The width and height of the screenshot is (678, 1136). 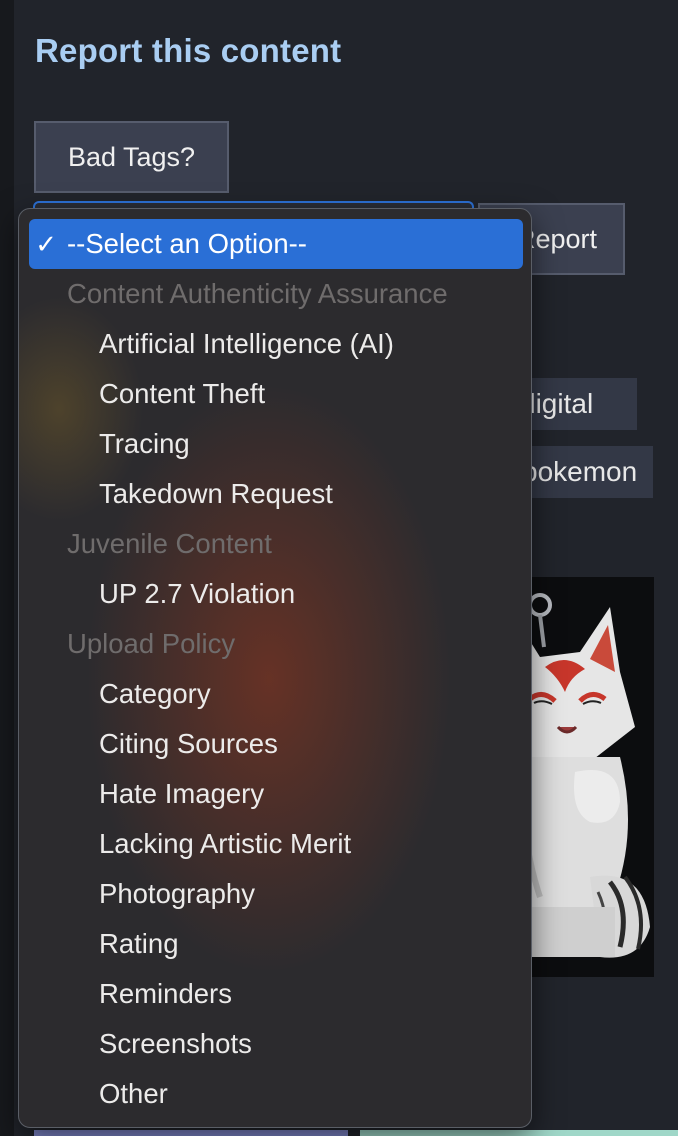 I want to click on option-select-placeholder: ✓ --Select an Option--, so click(x=276, y=244).